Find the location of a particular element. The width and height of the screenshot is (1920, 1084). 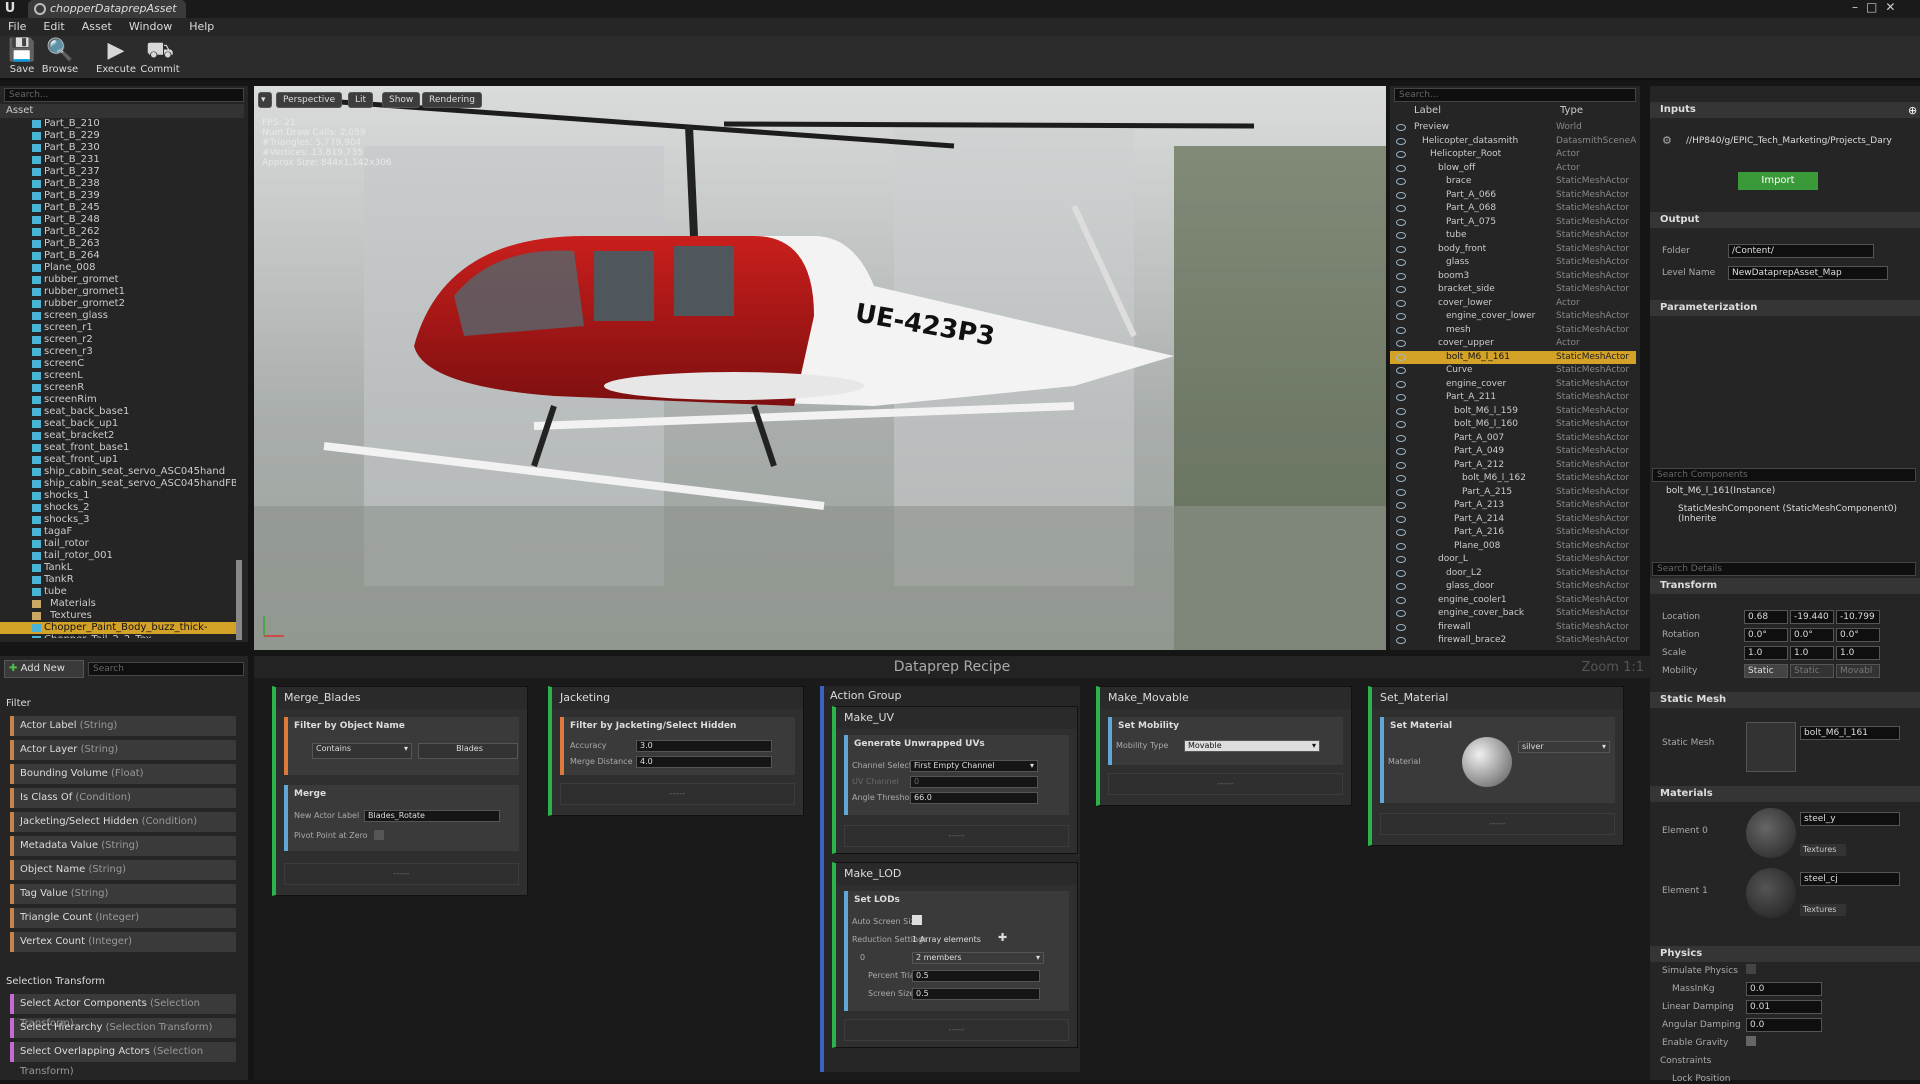

filter-by-object-name-step: Filter by Object Name Contains Blades is located at coordinates (401, 746).